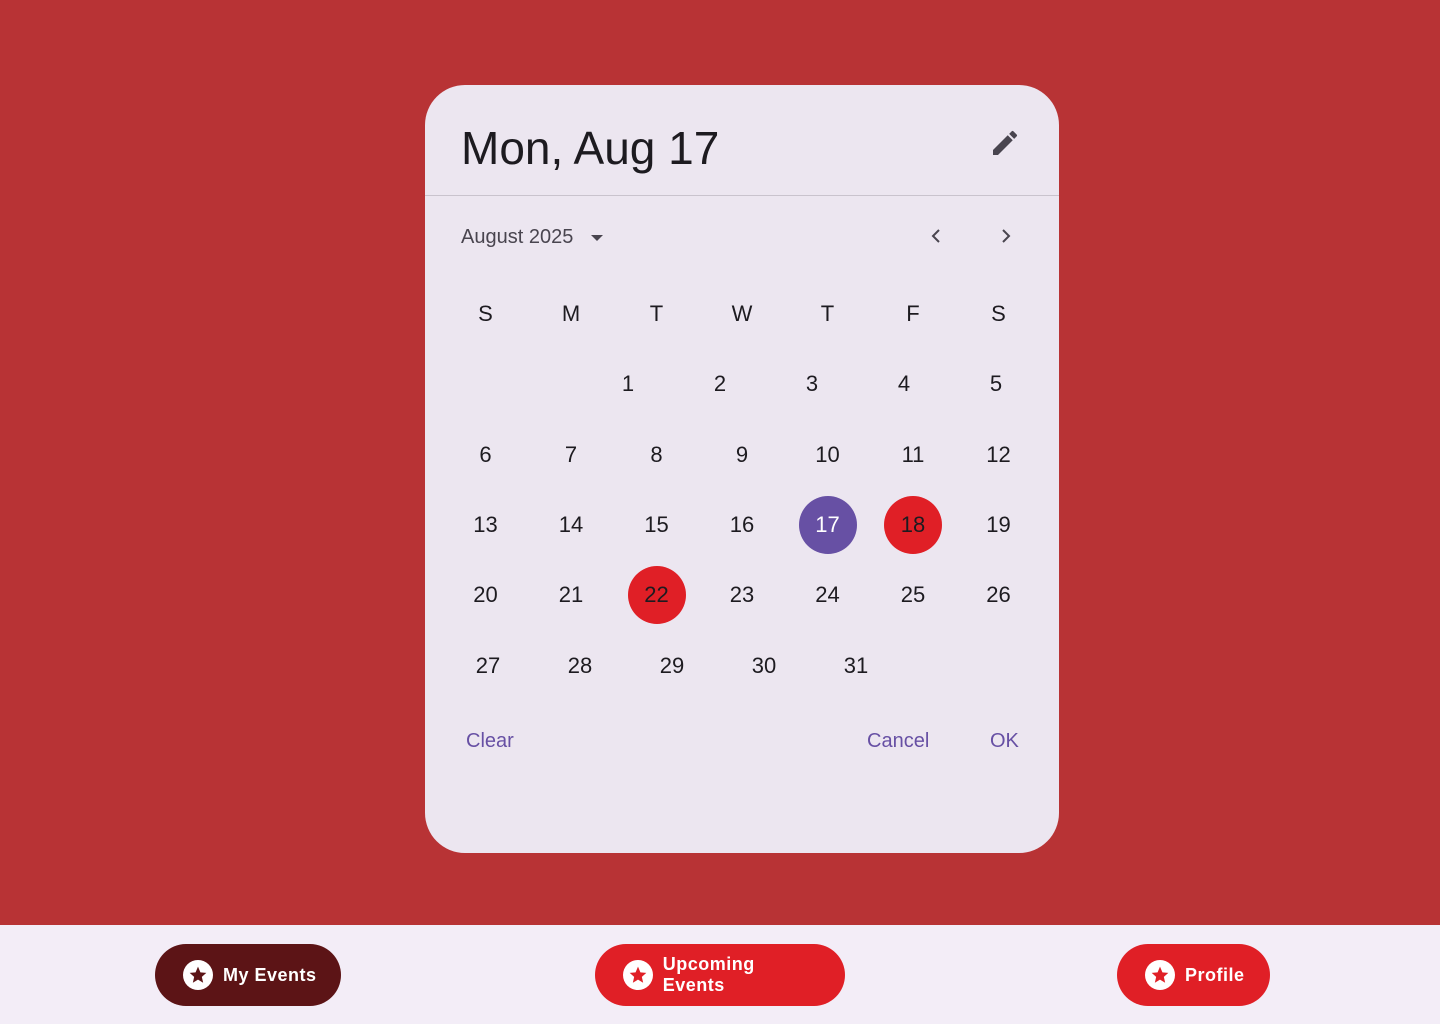 The width and height of the screenshot is (1440, 1024). What do you see at coordinates (999, 455) in the screenshot?
I see `day-12: 12` at bounding box center [999, 455].